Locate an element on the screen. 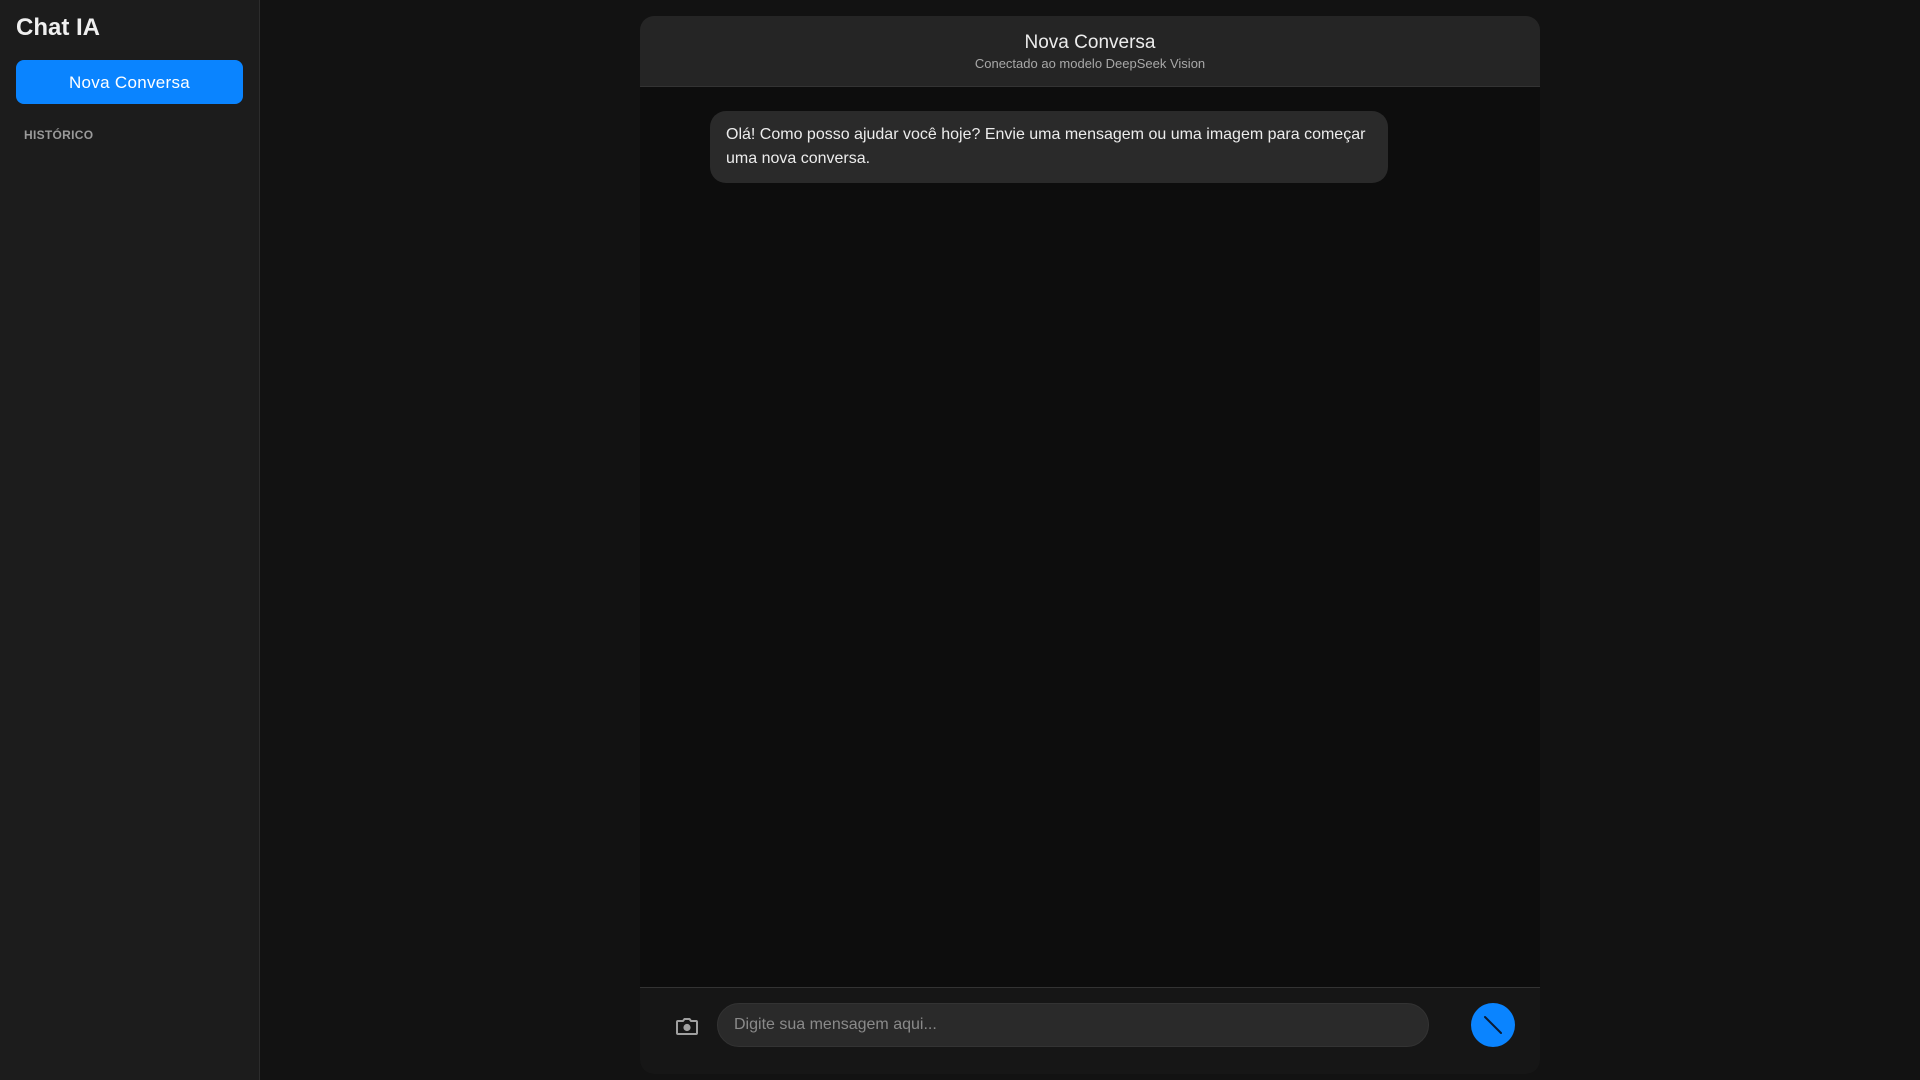 This screenshot has height=1080, width=1920. chat-subtitle: Conectado ao modelo DeepSeek Vision is located at coordinates (1090, 63).